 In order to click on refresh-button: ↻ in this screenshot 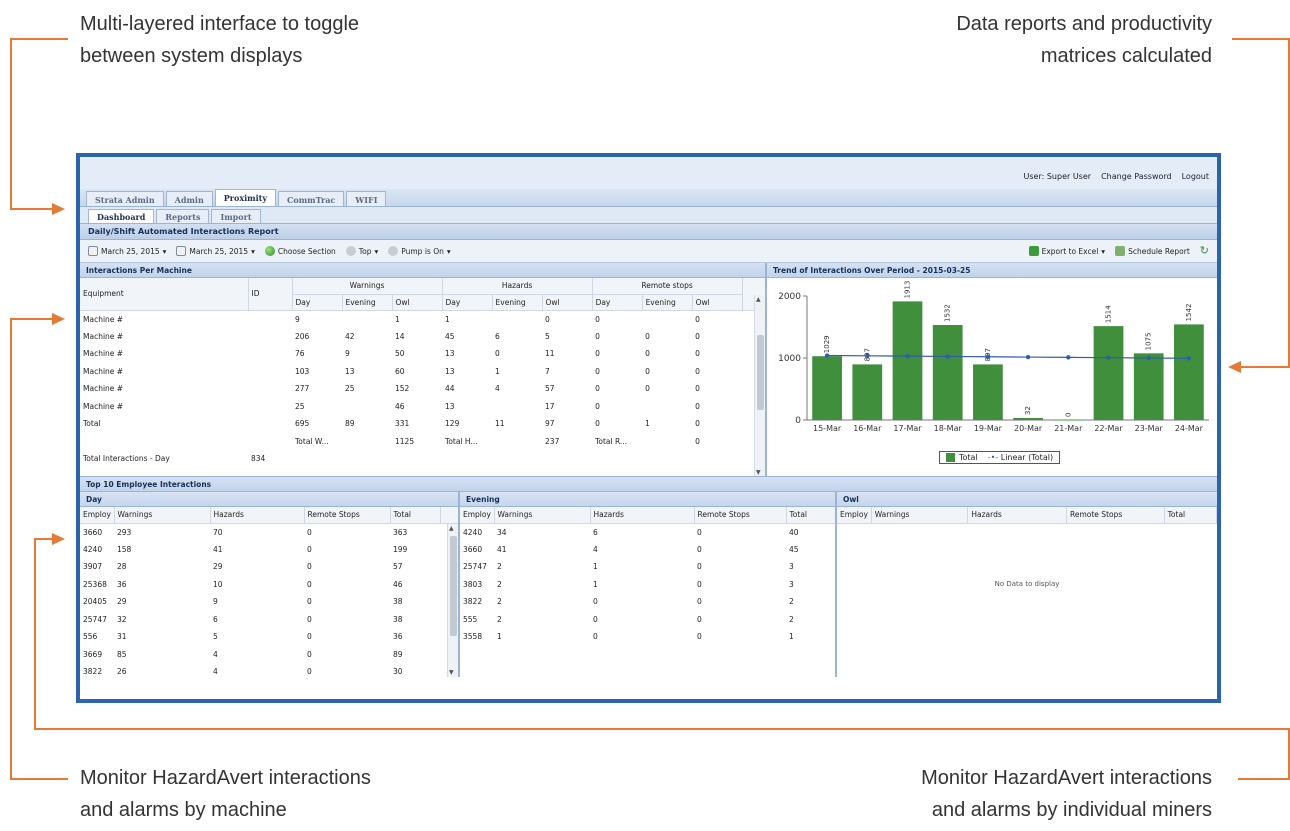, I will do `click(1204, 250)`.